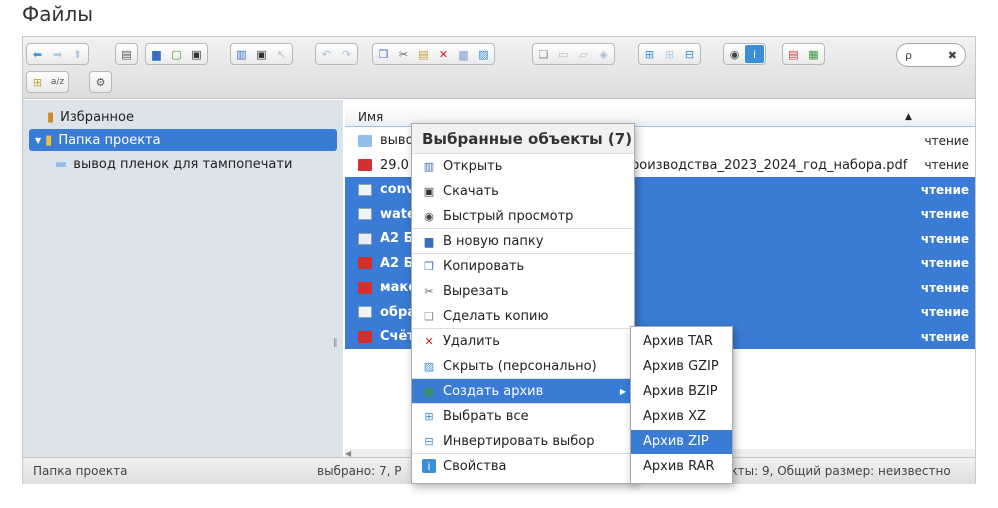 The width and height of the screenshot is (998, 508). What do you see at coordinates (931, 55) in the screenshot?
I see `search-input: ρ ✖` at bounding box center [931, 55].